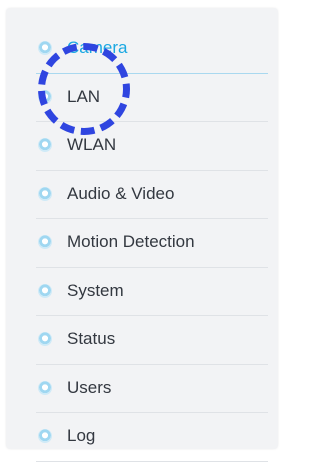 Image resolution: width=320 pixels, height=468 pixels. Describe the element at coordinates (81, 435) in the screenshot. I see `menu-item-label: Log` at that location.